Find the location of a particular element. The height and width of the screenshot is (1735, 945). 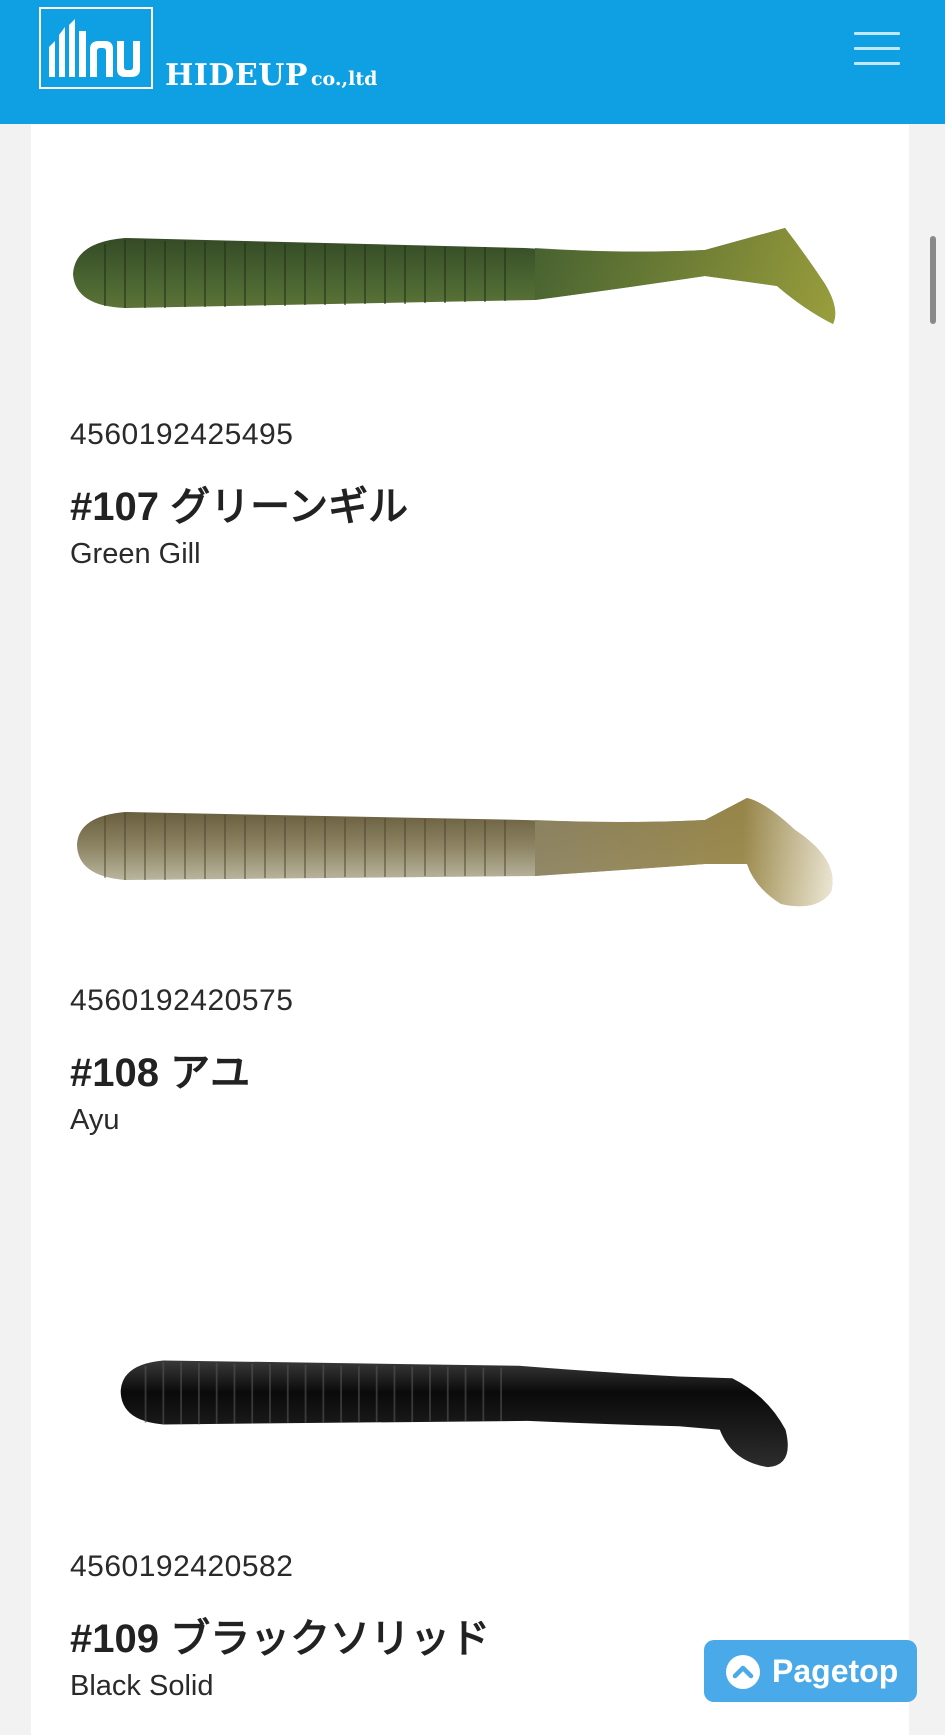

pagetop-button: Pagetop is located at coordinates (810, 1671).